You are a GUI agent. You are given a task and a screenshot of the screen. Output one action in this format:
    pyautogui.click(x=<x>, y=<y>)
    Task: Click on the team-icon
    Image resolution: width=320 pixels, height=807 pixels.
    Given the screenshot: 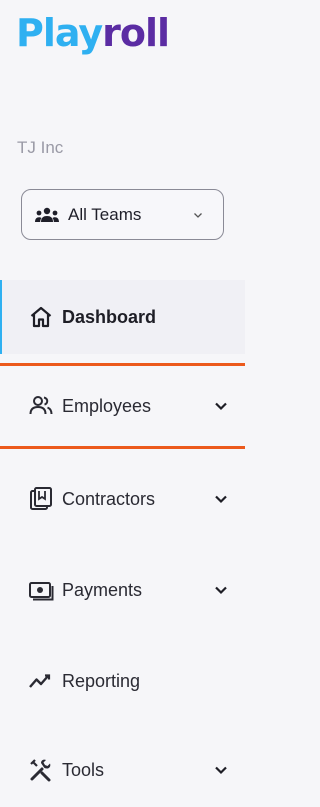 What is the action you would take?
    pyautogui.click(x=47, y=214)
    